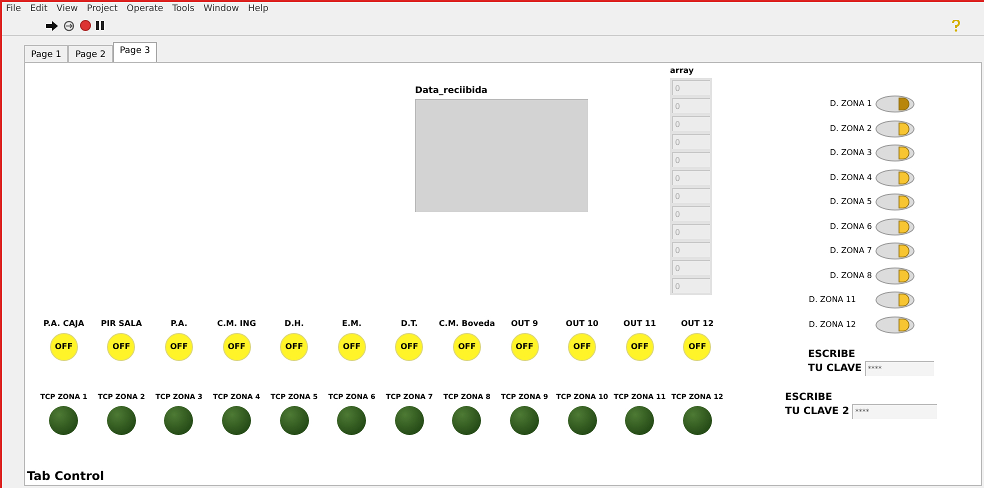  I want to click on zone-label: D. ZONA 7, so click(851, 251).